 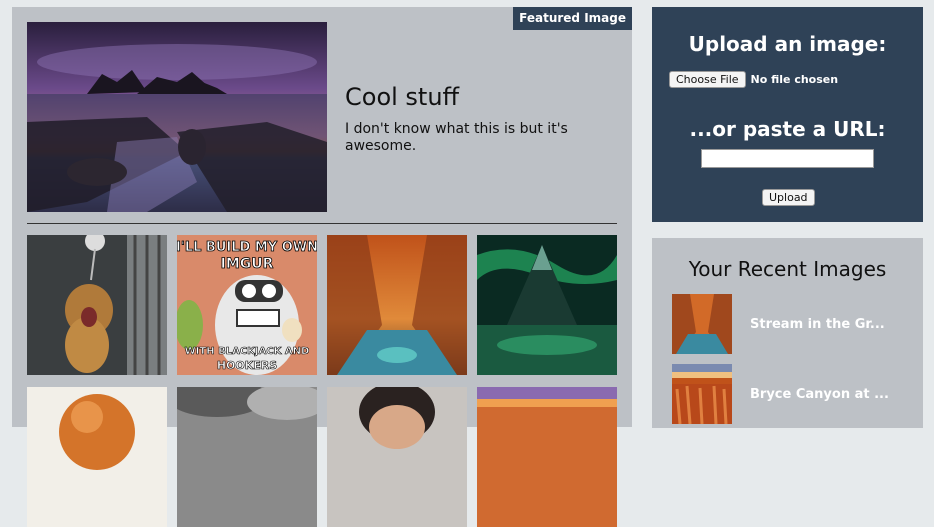 I want to click on thumbnail-lion-cub, so click(x=97, y=305).